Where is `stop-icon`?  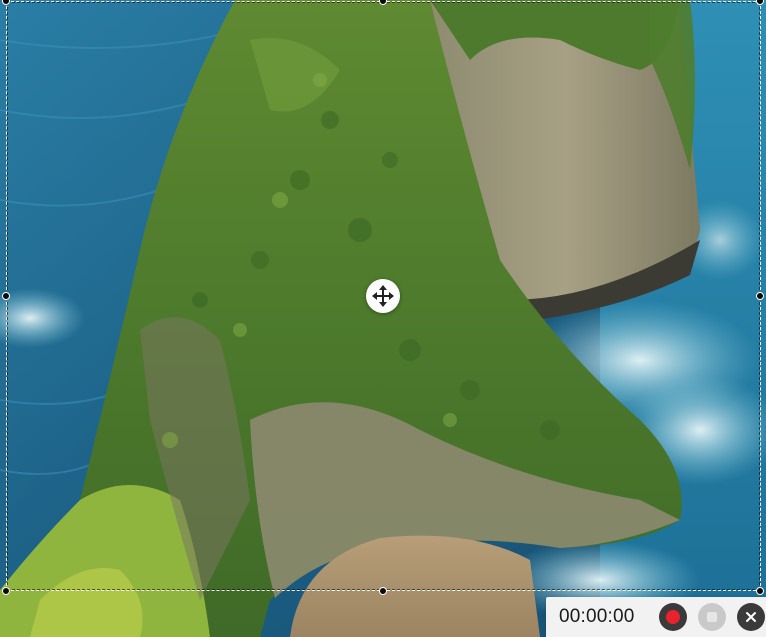
stop-icon is located at coordinates (712, 617).